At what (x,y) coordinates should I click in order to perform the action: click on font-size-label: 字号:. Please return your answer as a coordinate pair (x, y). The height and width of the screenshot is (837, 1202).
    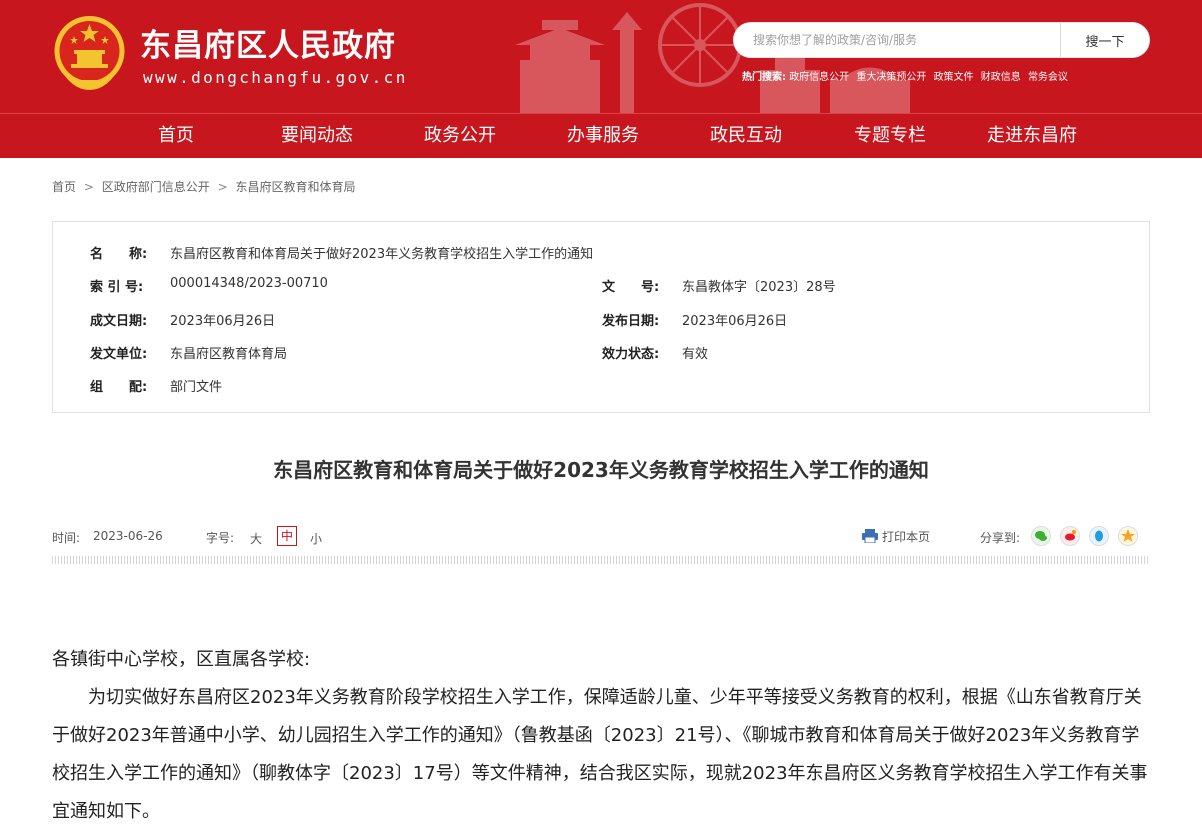
    Looking at the image, I should click on (220, 538).